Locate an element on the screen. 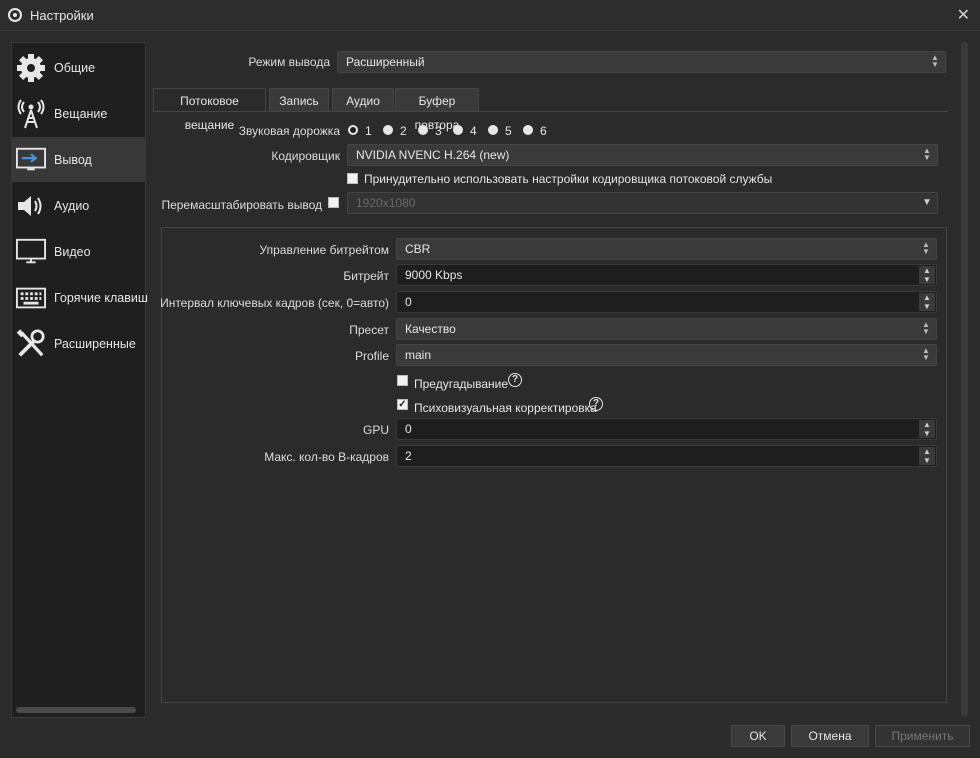 This screenshot has width=980, height=758. gpu-value: 0 is located at coordinates (408, 429).